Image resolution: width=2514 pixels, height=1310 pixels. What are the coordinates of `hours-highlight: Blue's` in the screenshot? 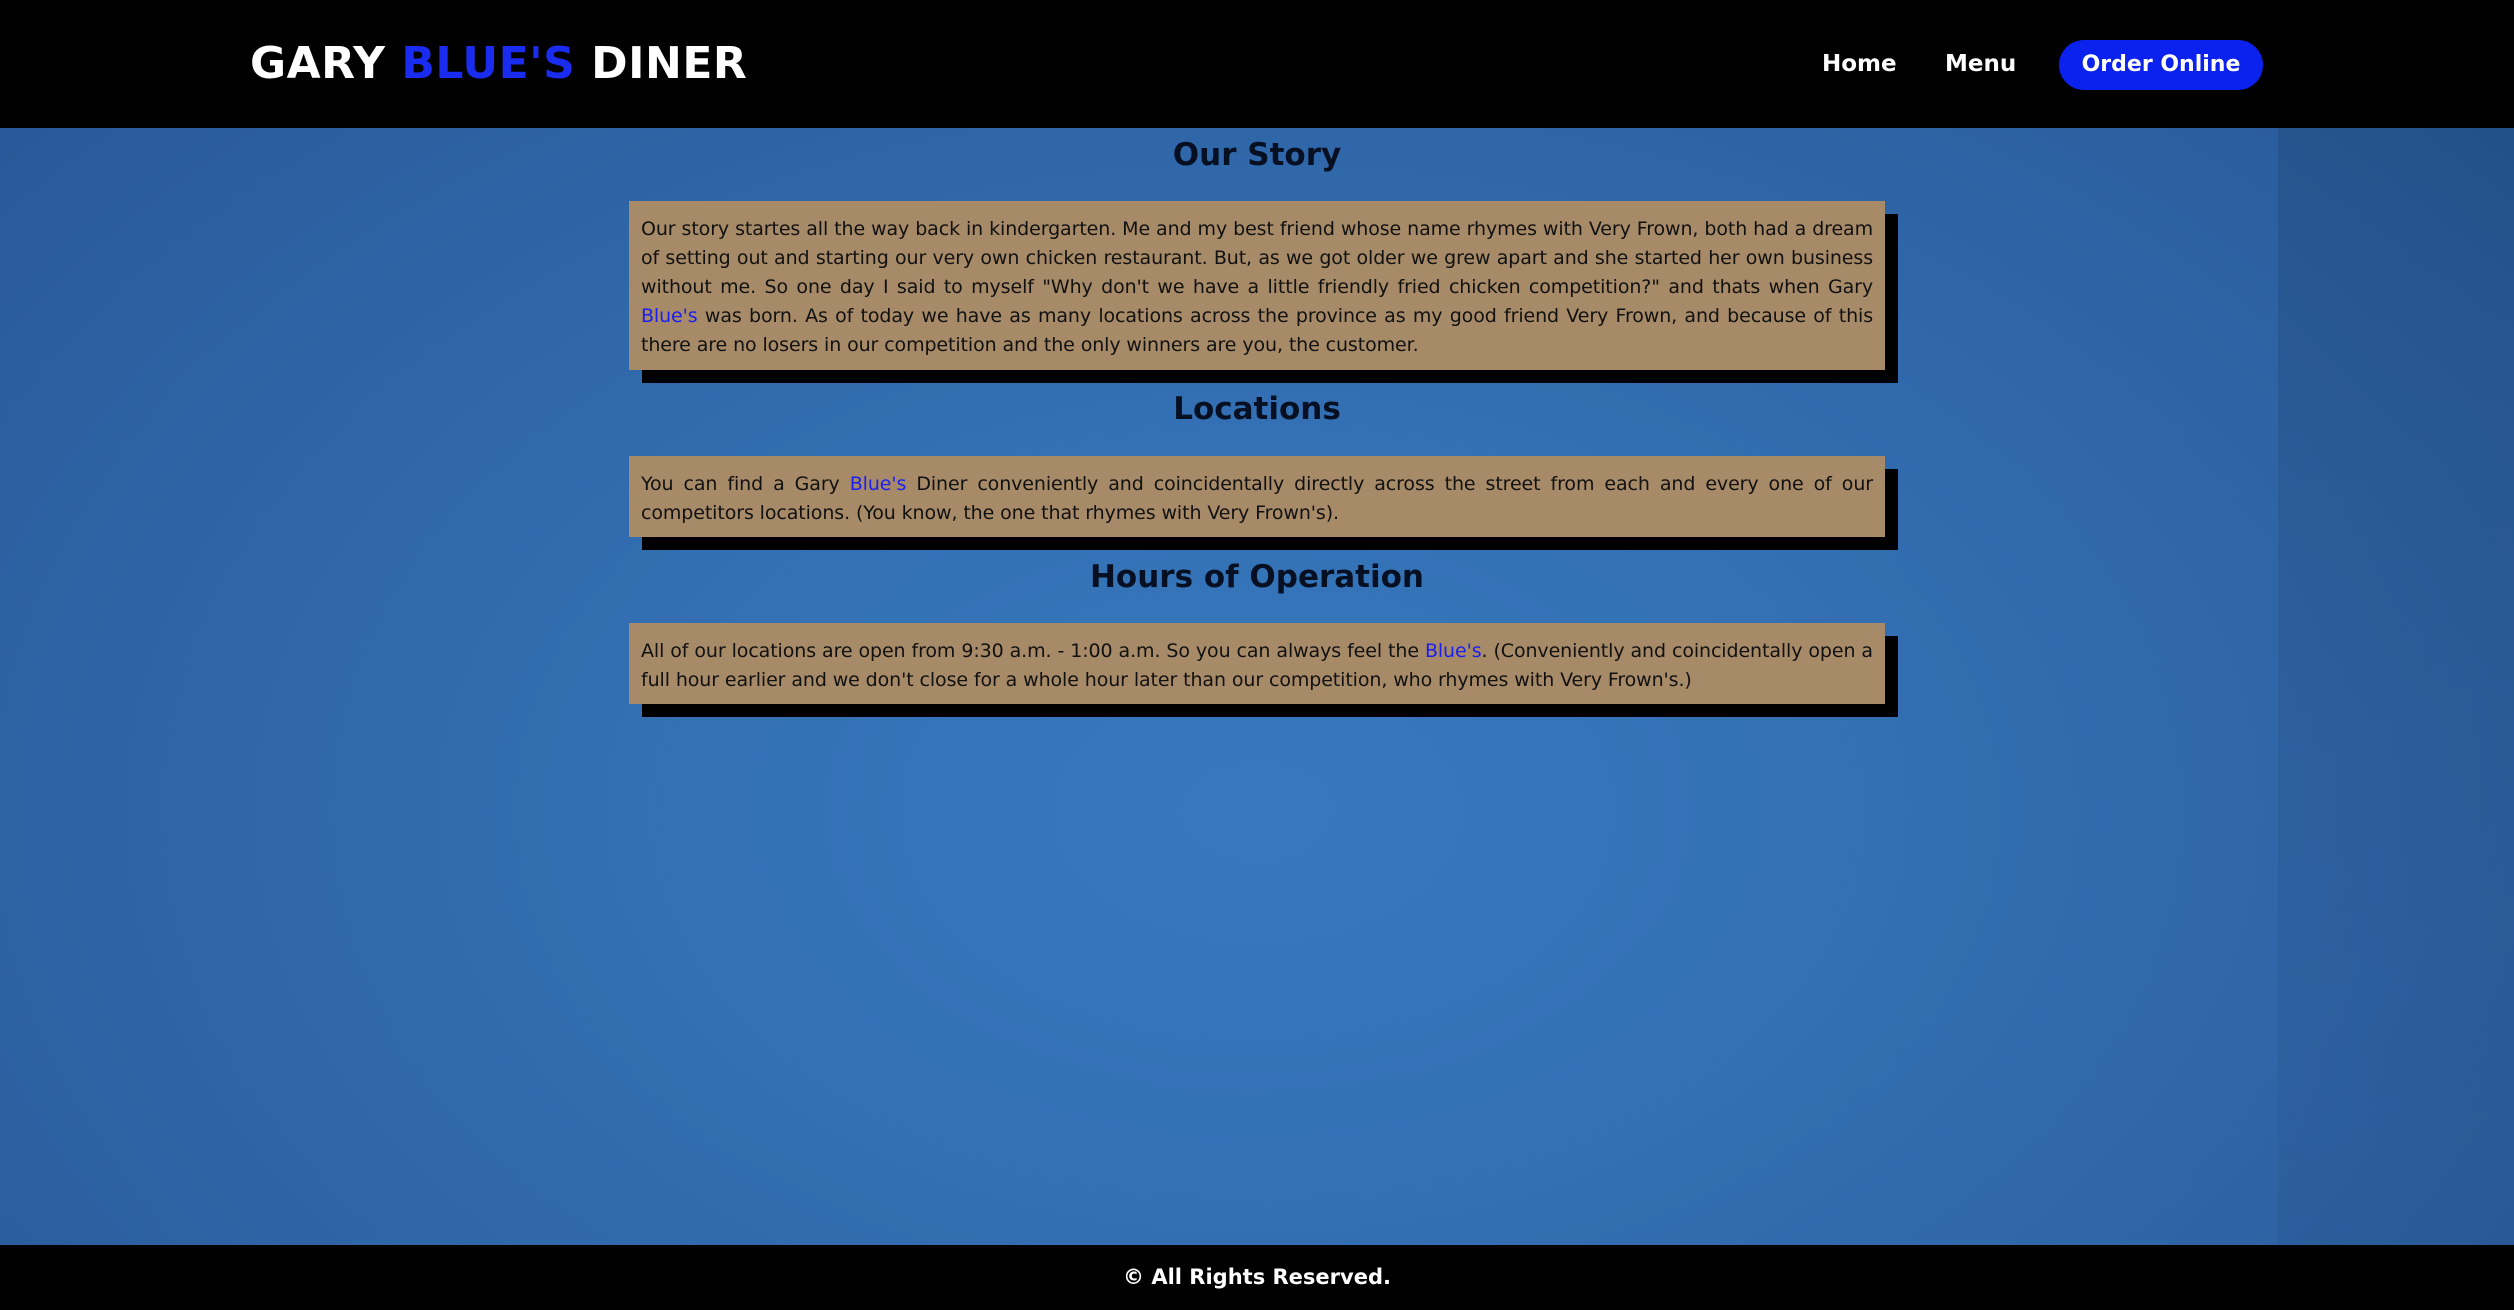 It's located at (1453, 651).